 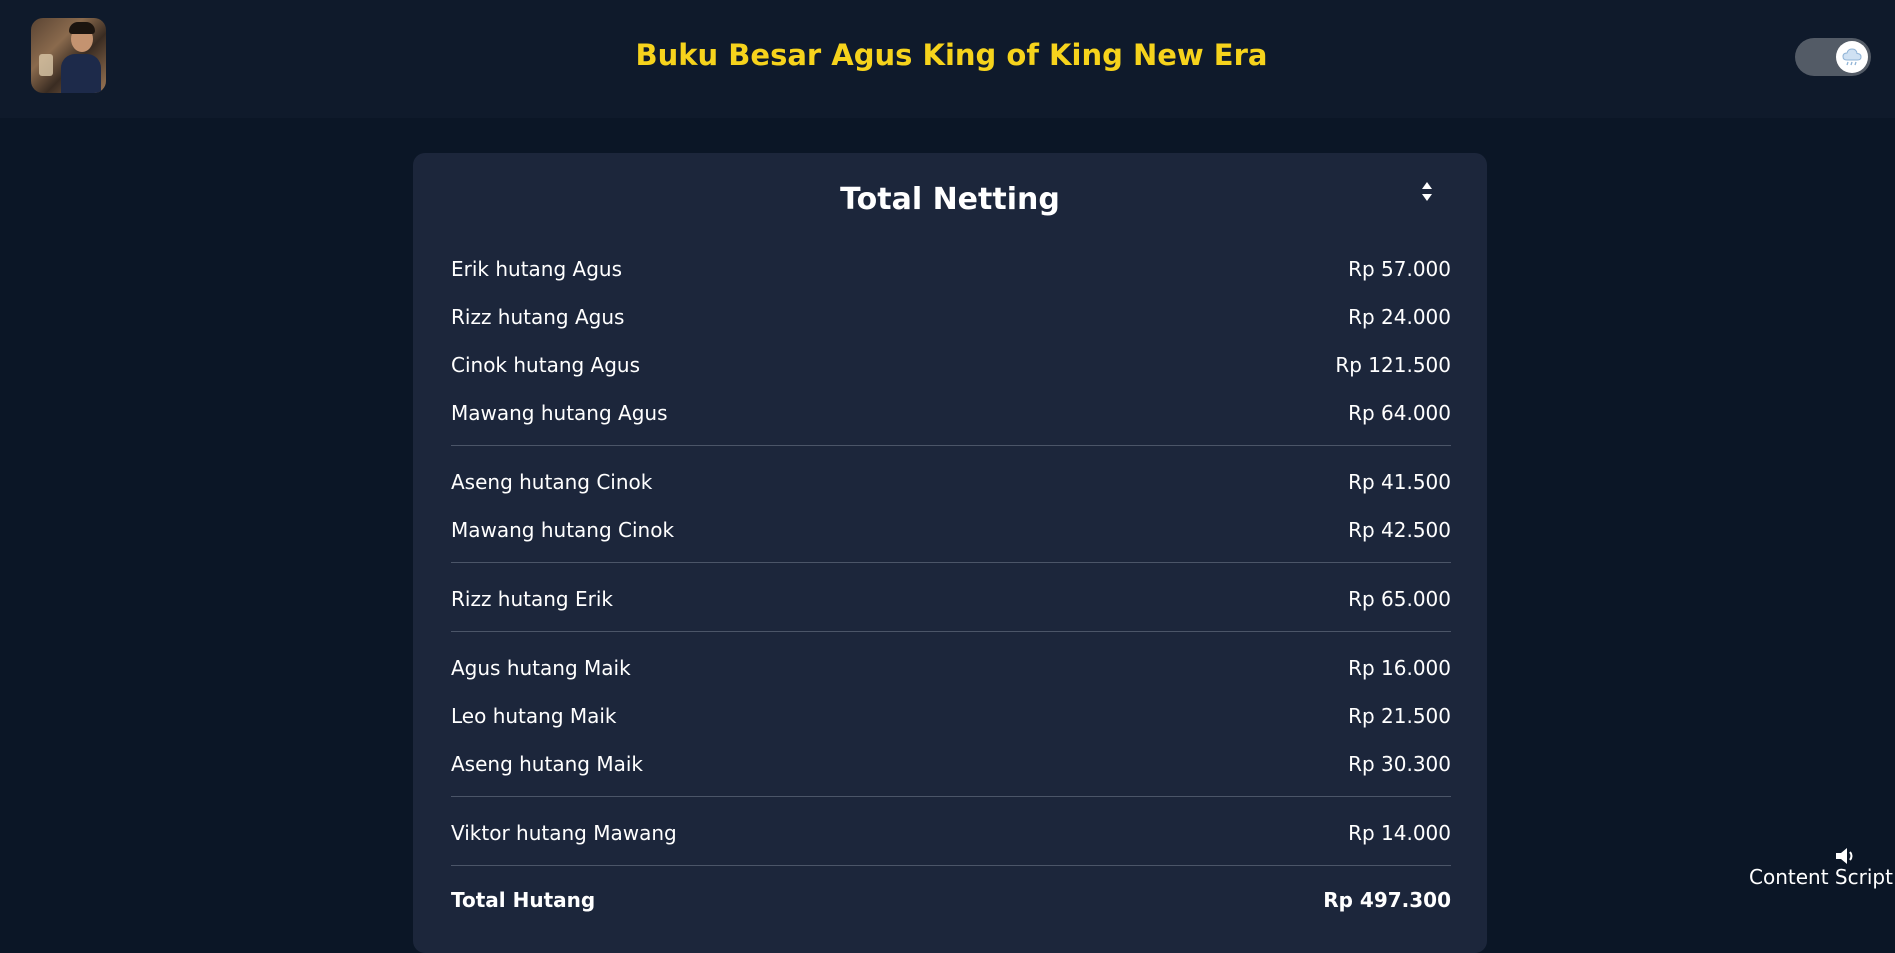 I want to click on content-script-widget: Content Script, so click(x=1819, y=870).